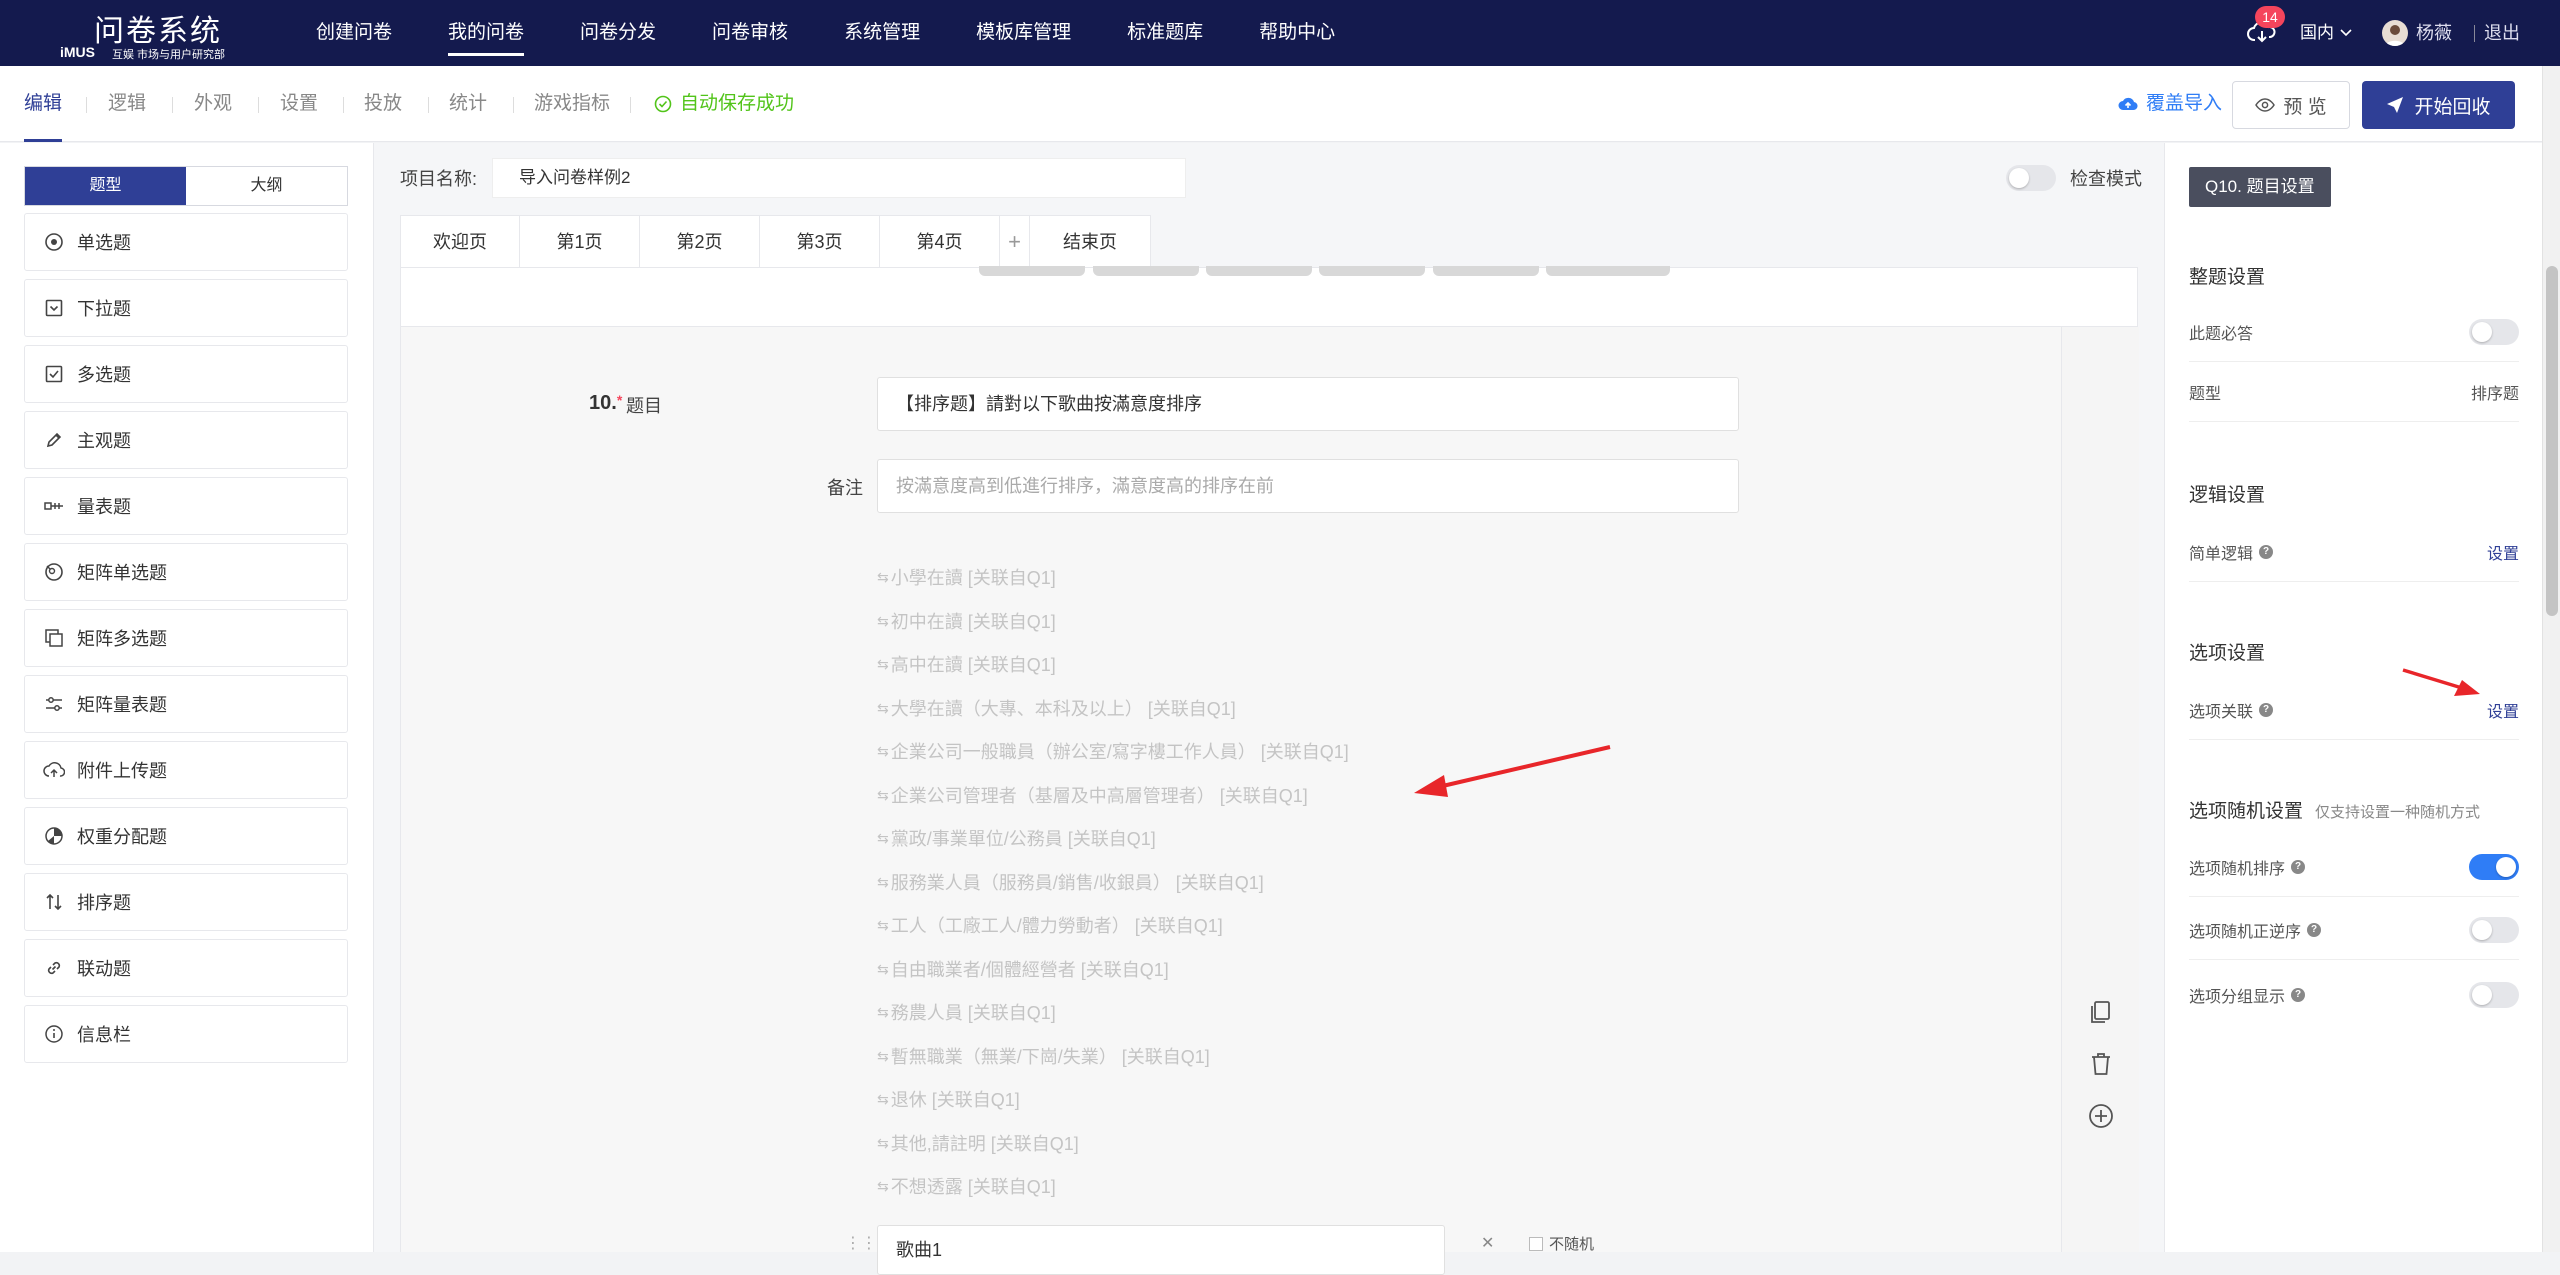 This screenshot has height=1275, width=2560. What do you see at coordinates (2494, 331) in the screenshot?
I see `required-toggle` at bounding box center [2494, 331].